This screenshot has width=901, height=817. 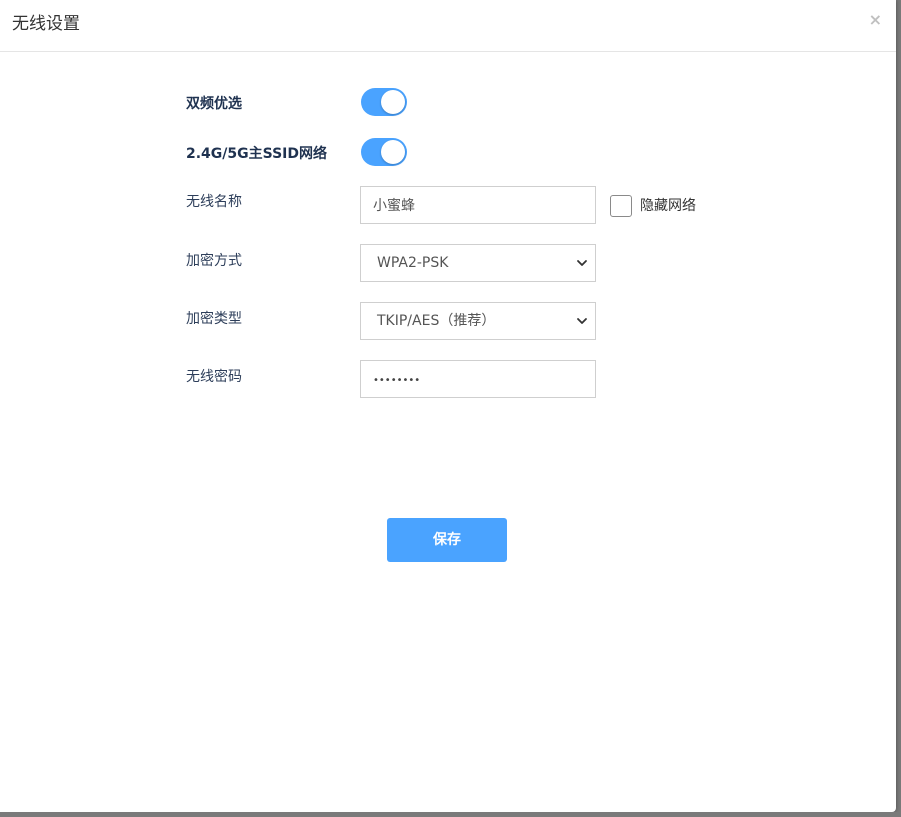 What do you see at coordinates (214, 319) in the screenshot?
I see `encryption-type-label: 加密类型` at bounding box center [214, 319].